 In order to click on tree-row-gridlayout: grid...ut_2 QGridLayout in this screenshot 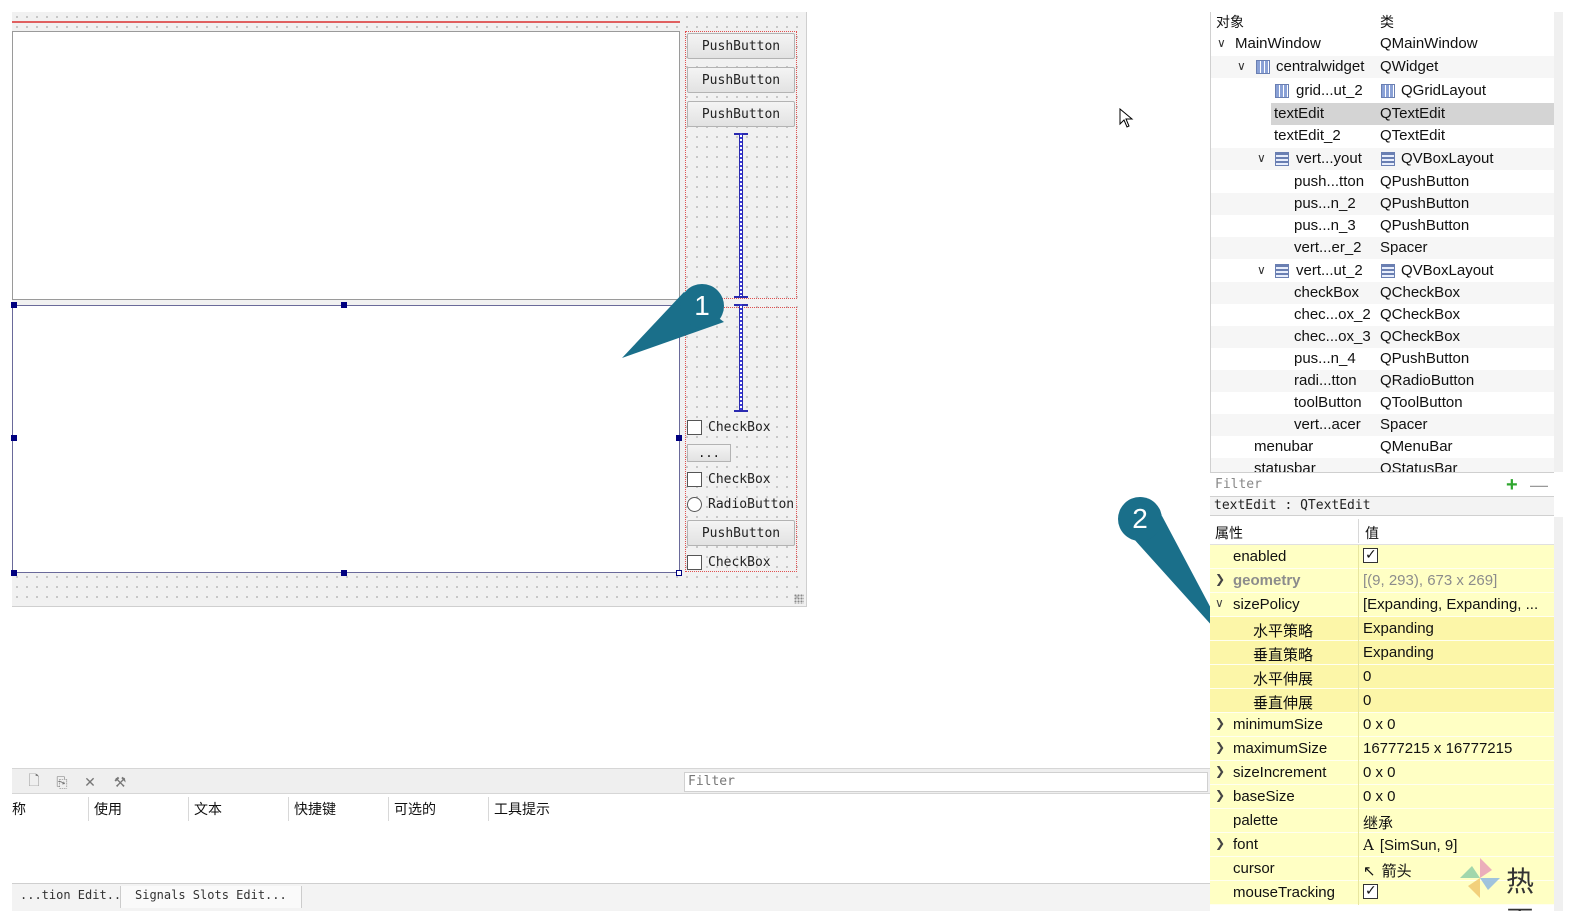, I will do `click(1382, 91)`.